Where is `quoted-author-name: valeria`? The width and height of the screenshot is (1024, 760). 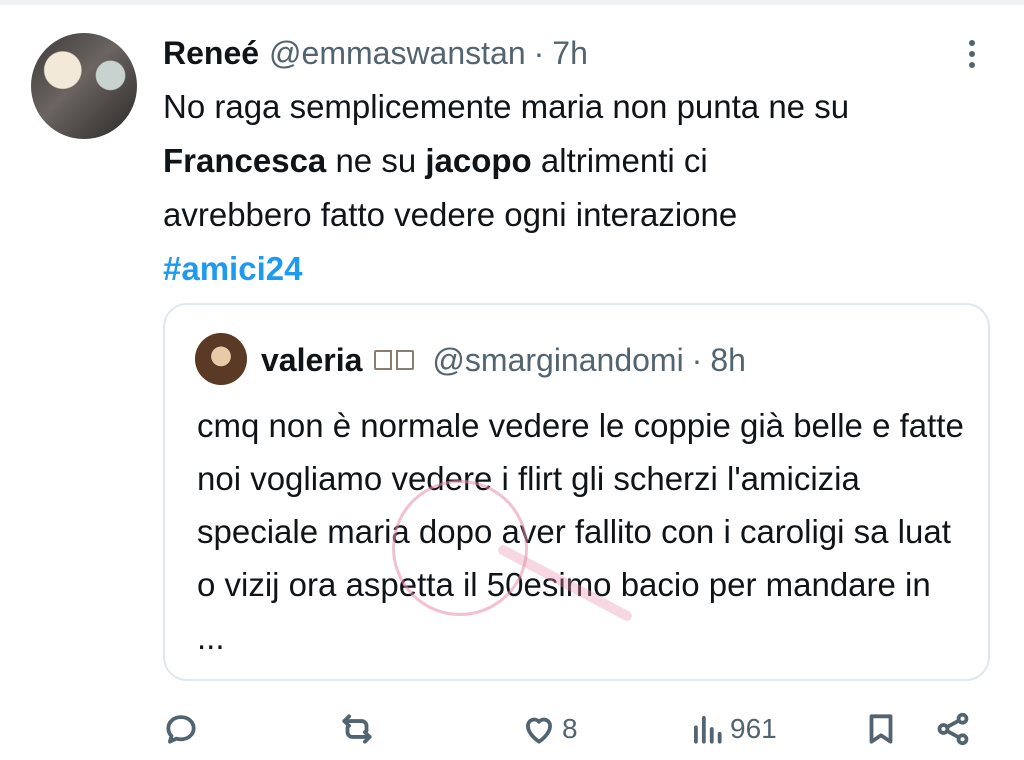
quoted-author-name: valeria is located at coordinates (312, 359).